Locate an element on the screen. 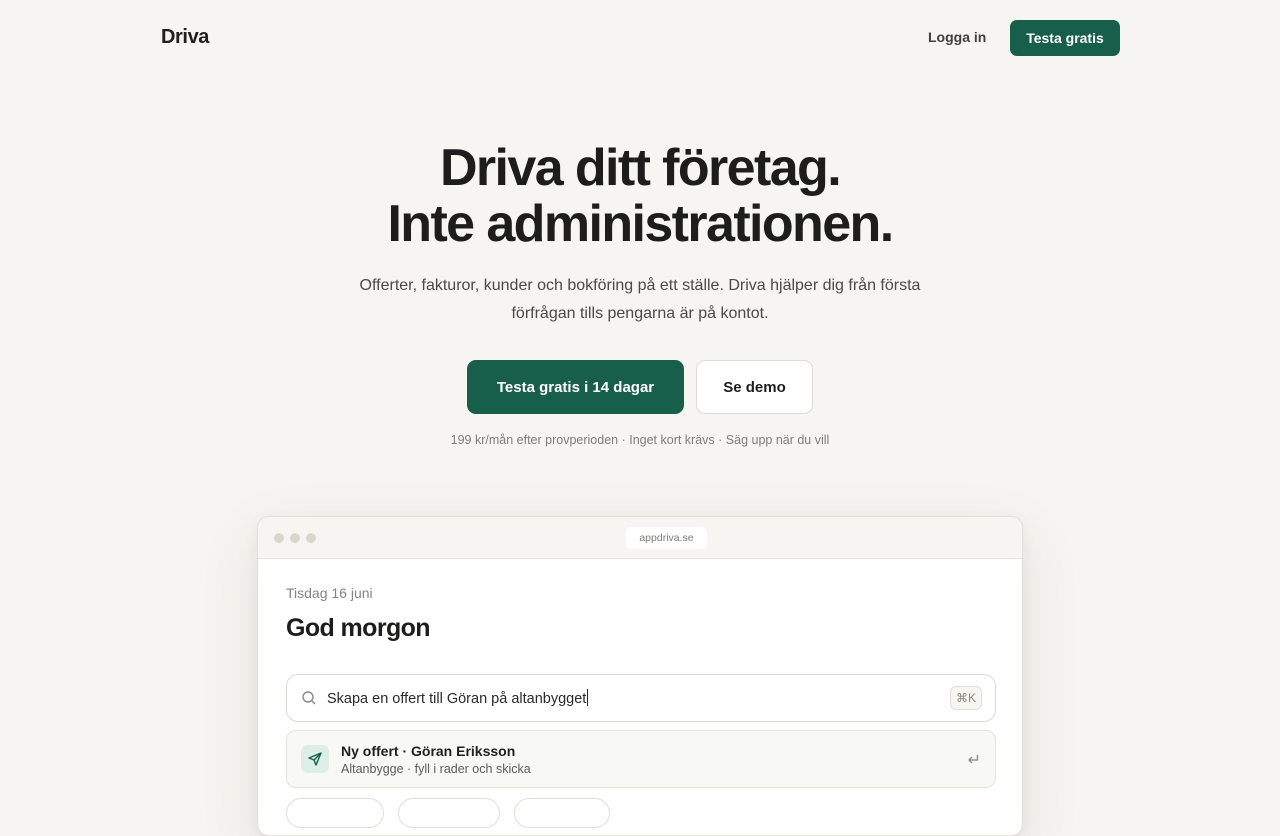 The image size is (1280, 836). browser-chrome: appdriva.se is located at coordinates (640, 538).